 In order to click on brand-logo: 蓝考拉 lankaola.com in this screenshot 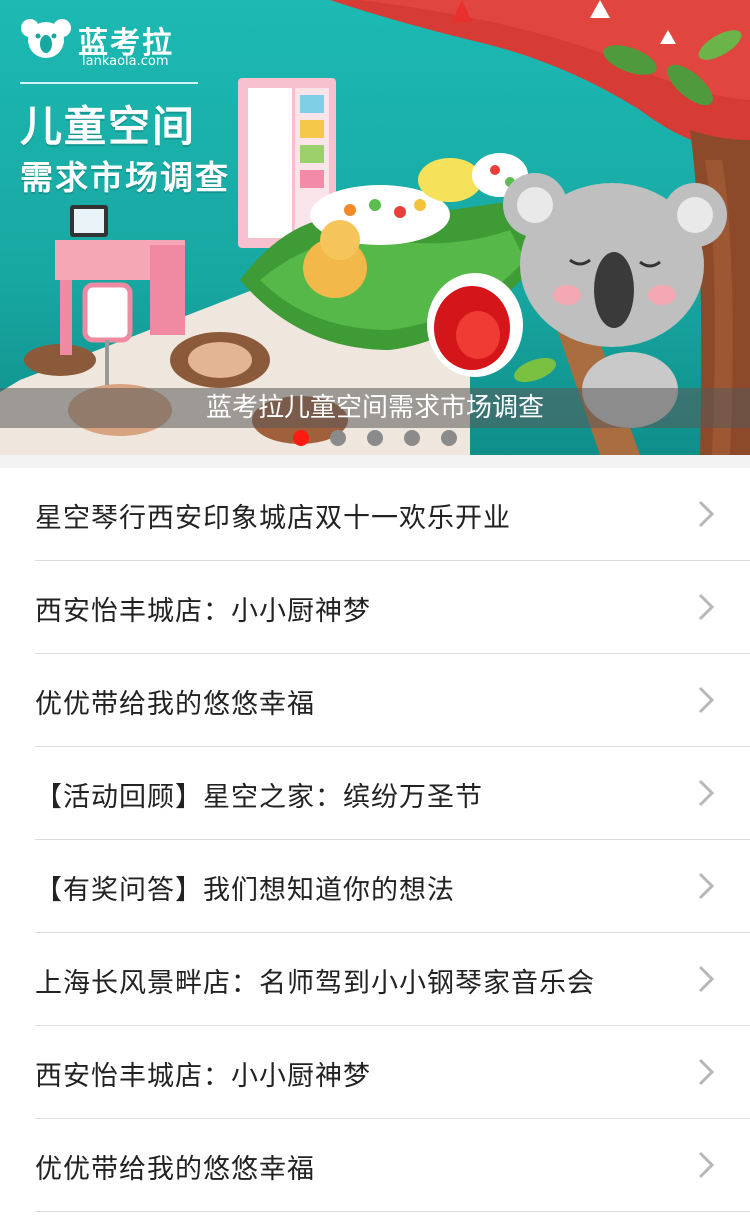, I will do `click(110, 42)`.